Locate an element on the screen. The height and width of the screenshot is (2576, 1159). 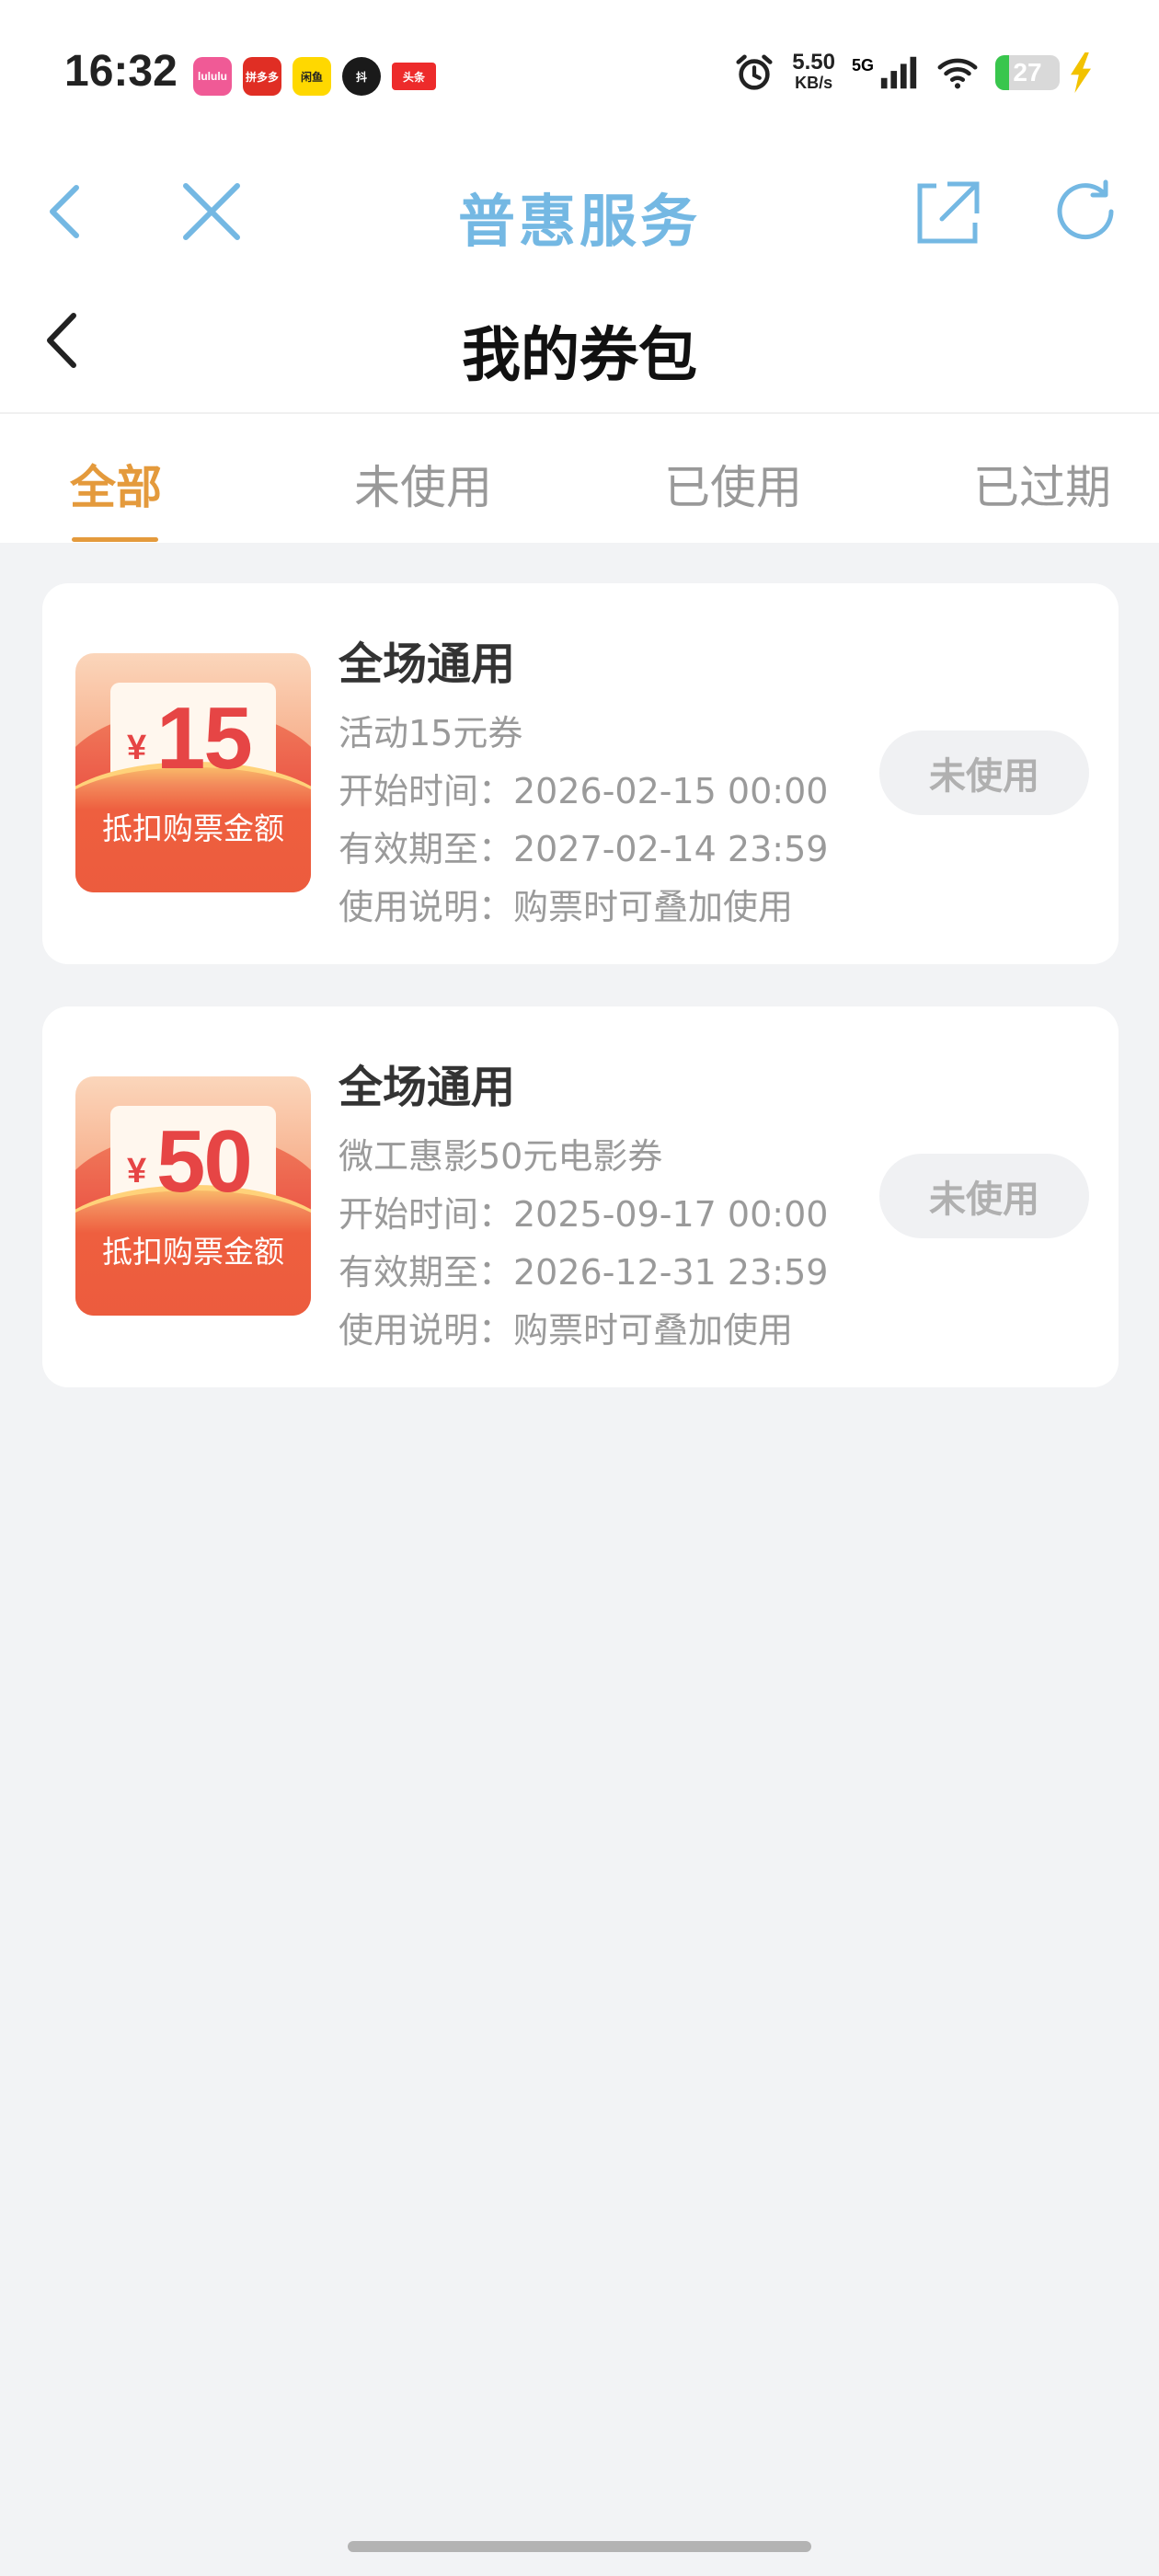
app-icon-5: 头条 is located at coordinates (414, 76).